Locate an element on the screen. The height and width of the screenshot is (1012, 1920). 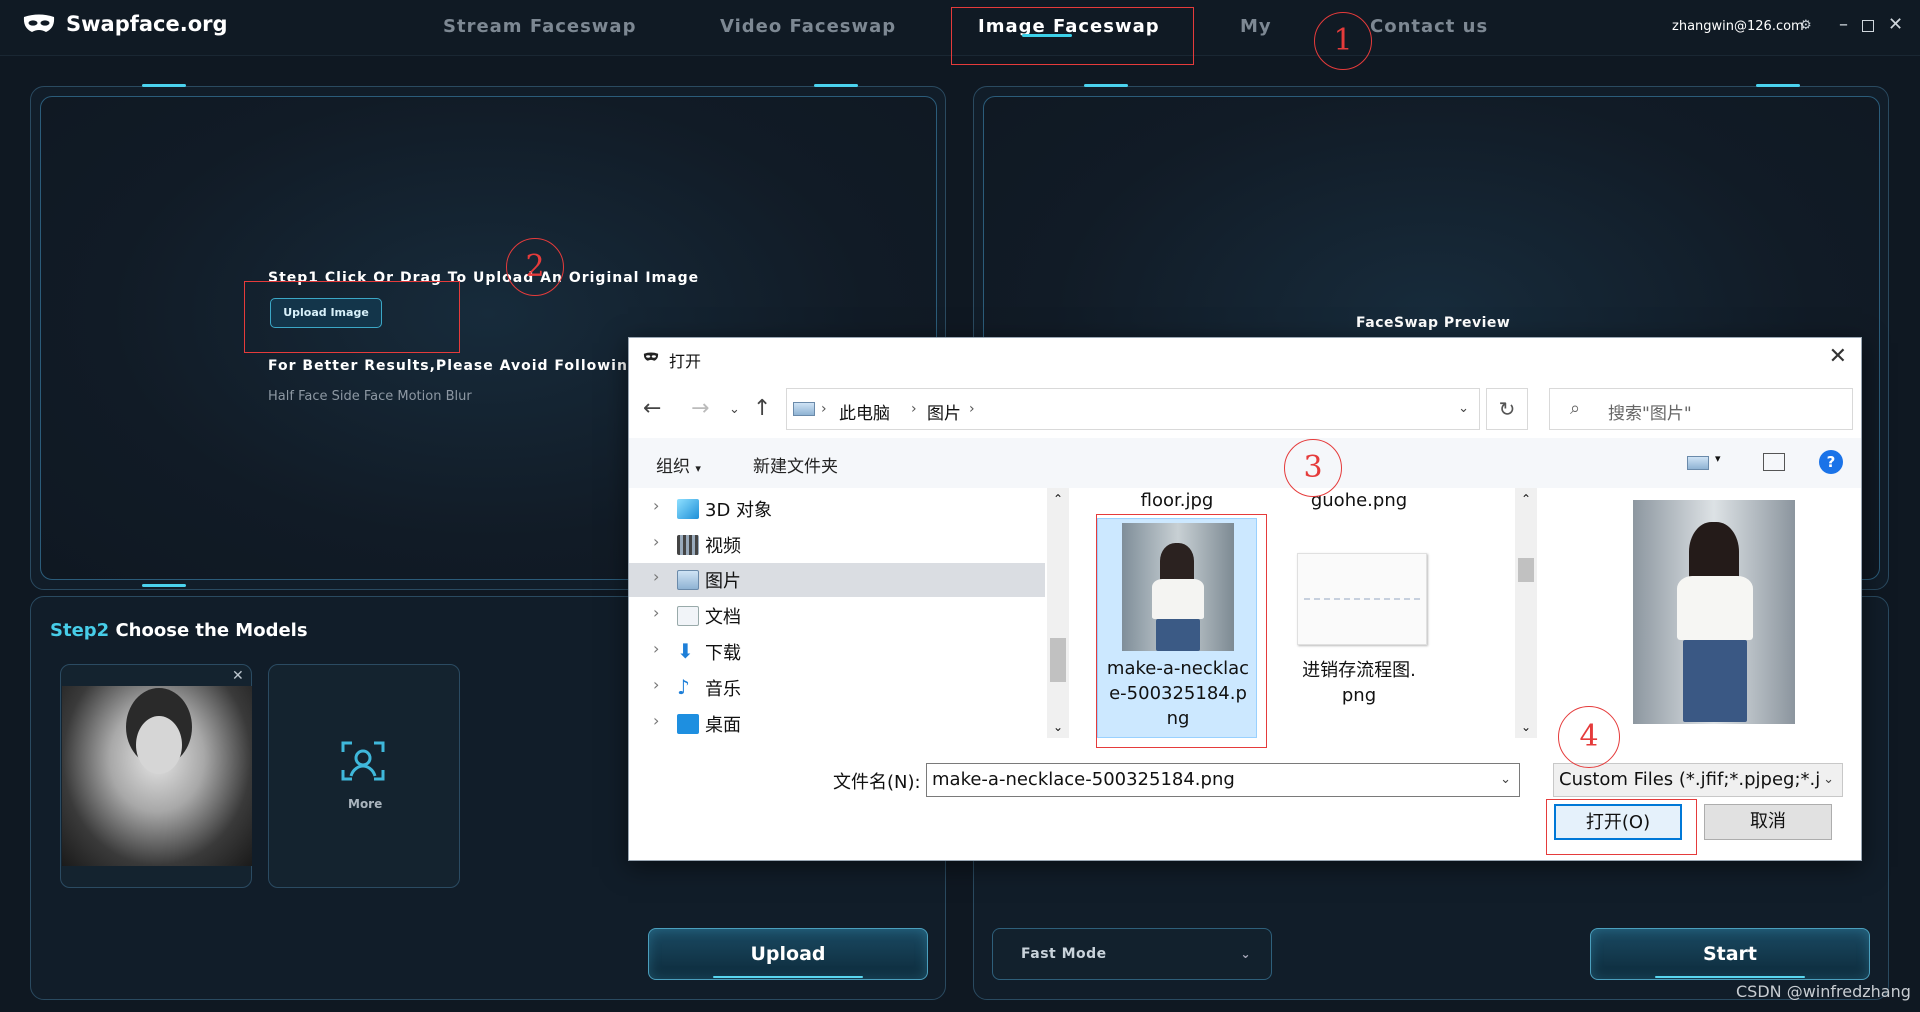
refresh-icon: ↻ is located at coordinates (1507, 409).